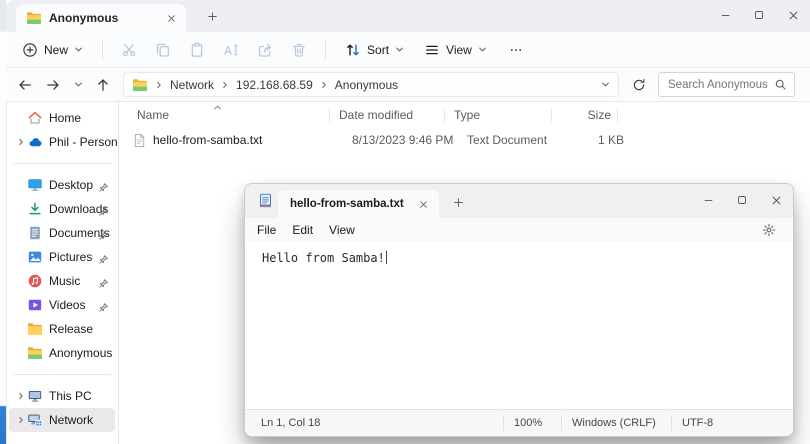 The image size is (810, 444). I want to click on column-header-date-modified: Date modified, so click(386, 115).